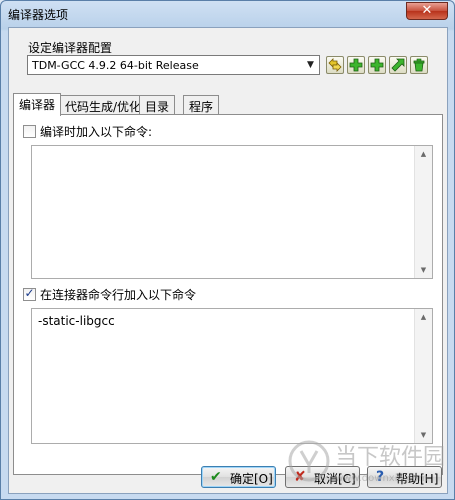  Describe the element at coordinates (423, 270) in the screenshot. I see `scroll-down-icon: ▼` at that location.